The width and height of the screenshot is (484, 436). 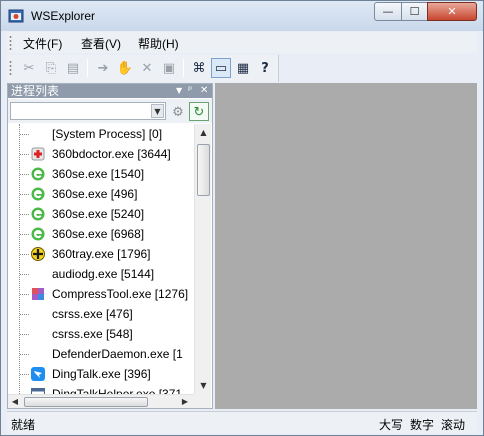 I want to click on process-row: [System Process] [0], so click(x=101, y=134).